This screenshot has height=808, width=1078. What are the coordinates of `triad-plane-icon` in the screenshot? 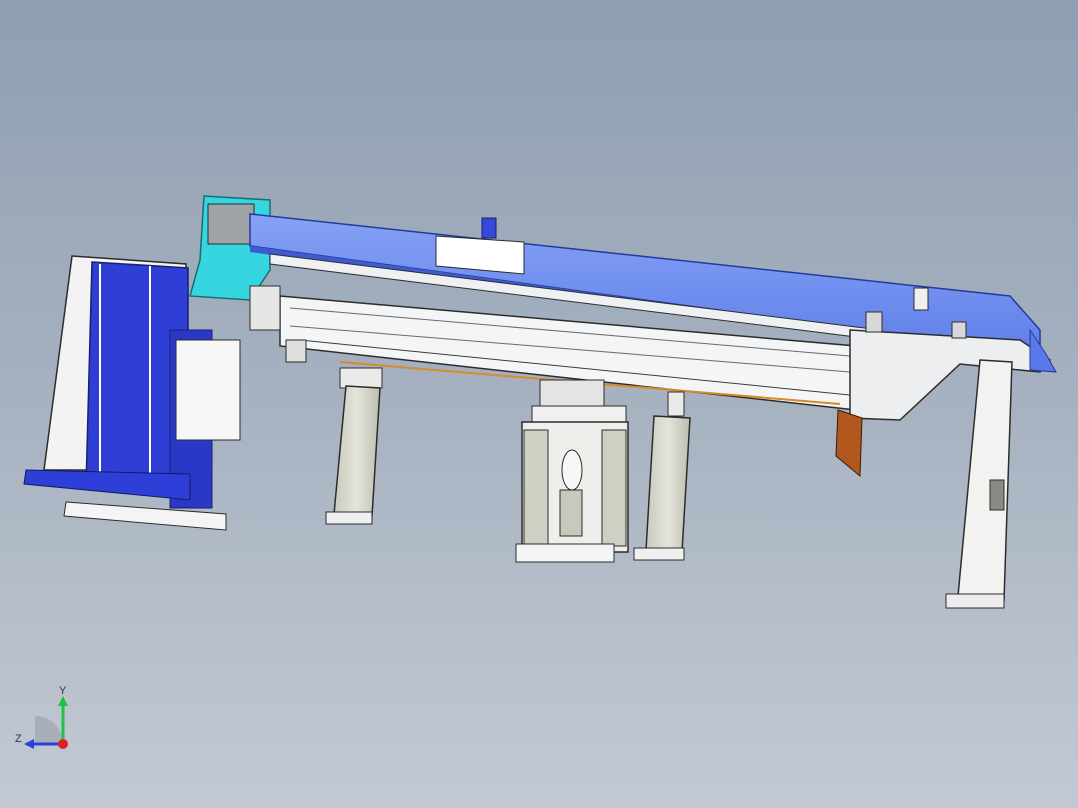 It's located at (49, 730).